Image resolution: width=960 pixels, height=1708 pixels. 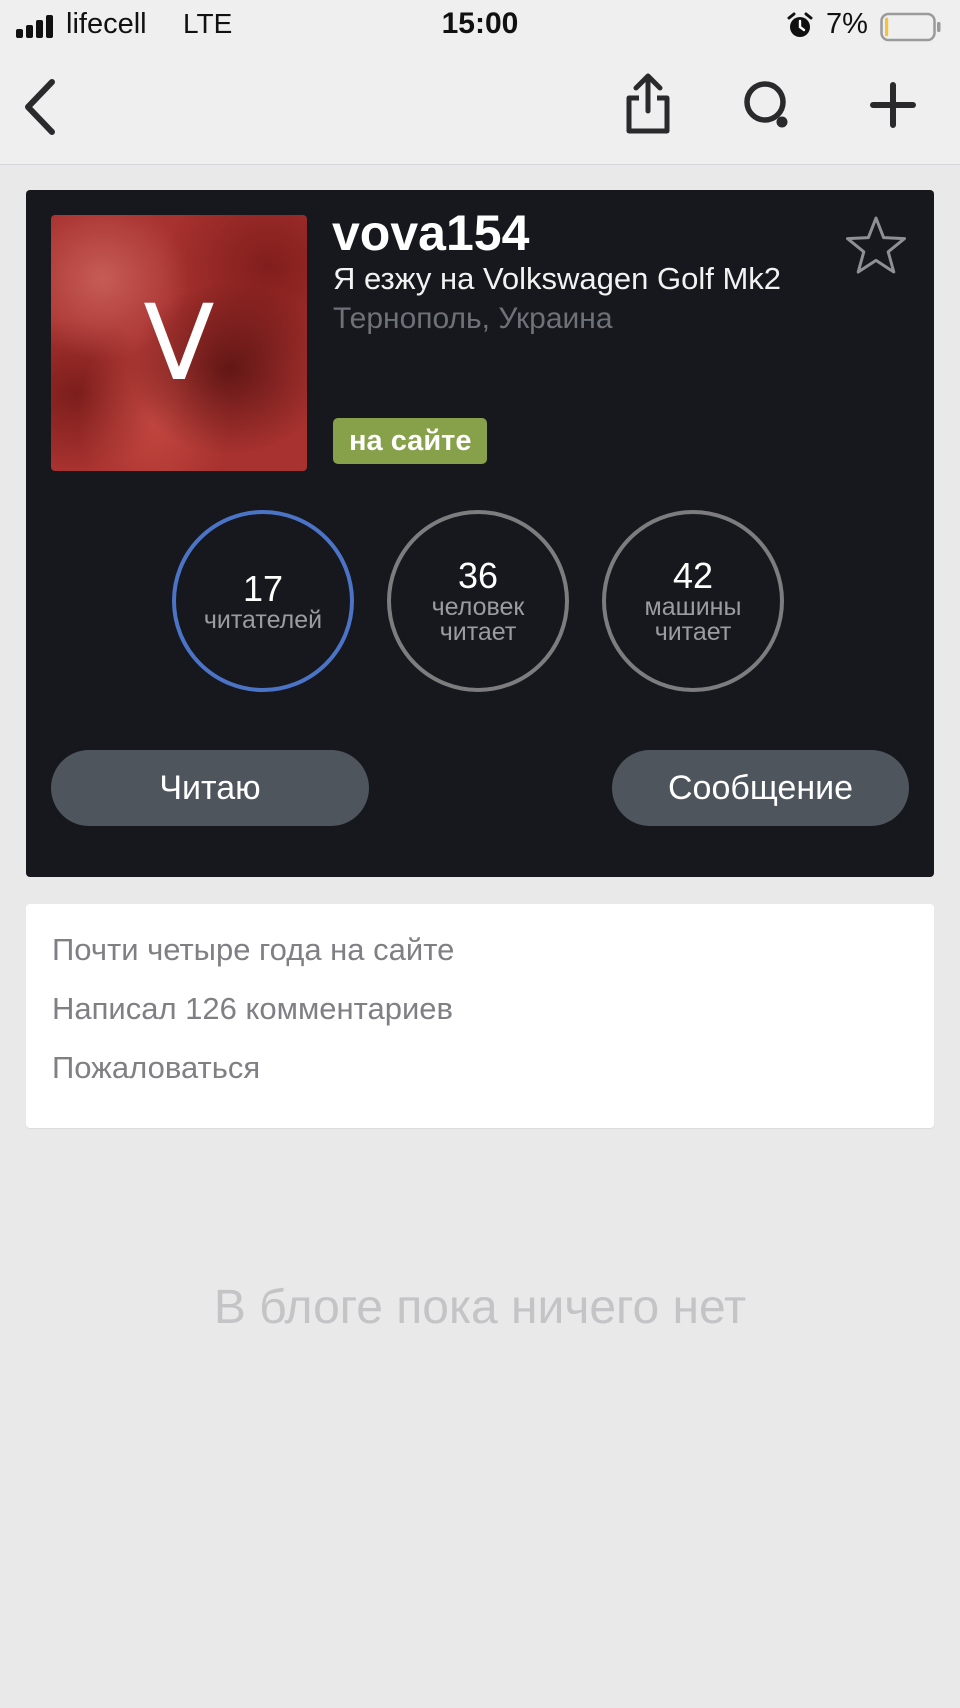 What do you see at coordinates (263, 588) in the screenshot?
I see `followers-count: 17` at bounding box center [263, 588].